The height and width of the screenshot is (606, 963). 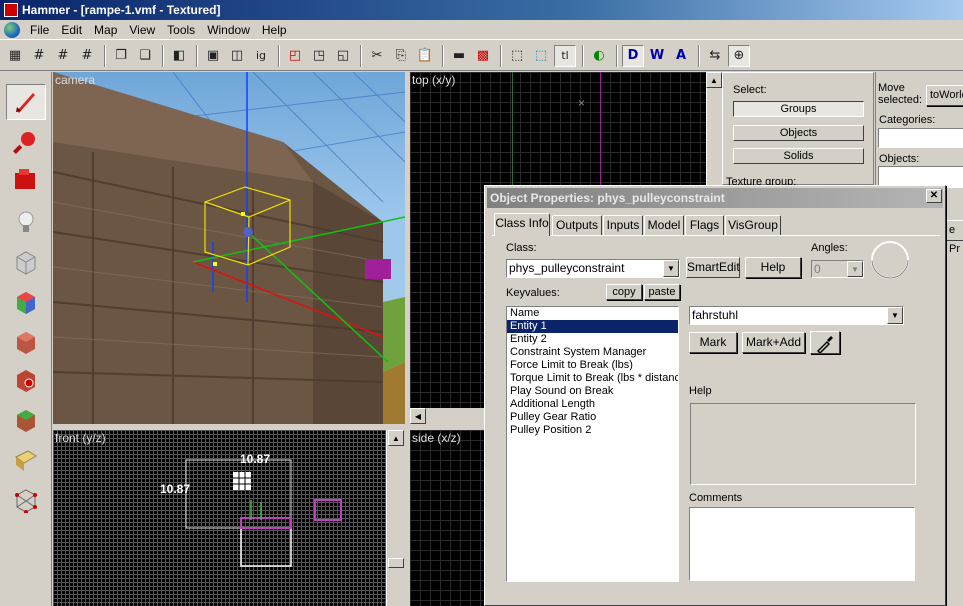 I want to click on side-grid, so click(x=450, y=518).